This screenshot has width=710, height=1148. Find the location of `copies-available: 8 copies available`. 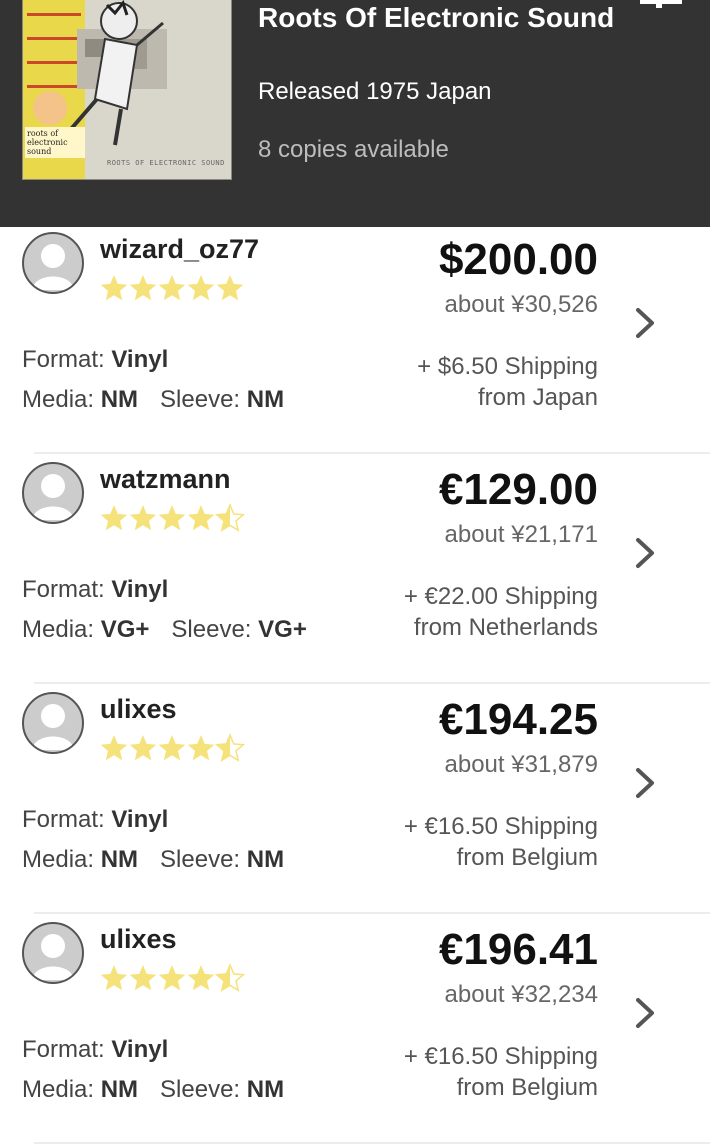

copies-available: 8 copies available is located at coordinates (353, 149).